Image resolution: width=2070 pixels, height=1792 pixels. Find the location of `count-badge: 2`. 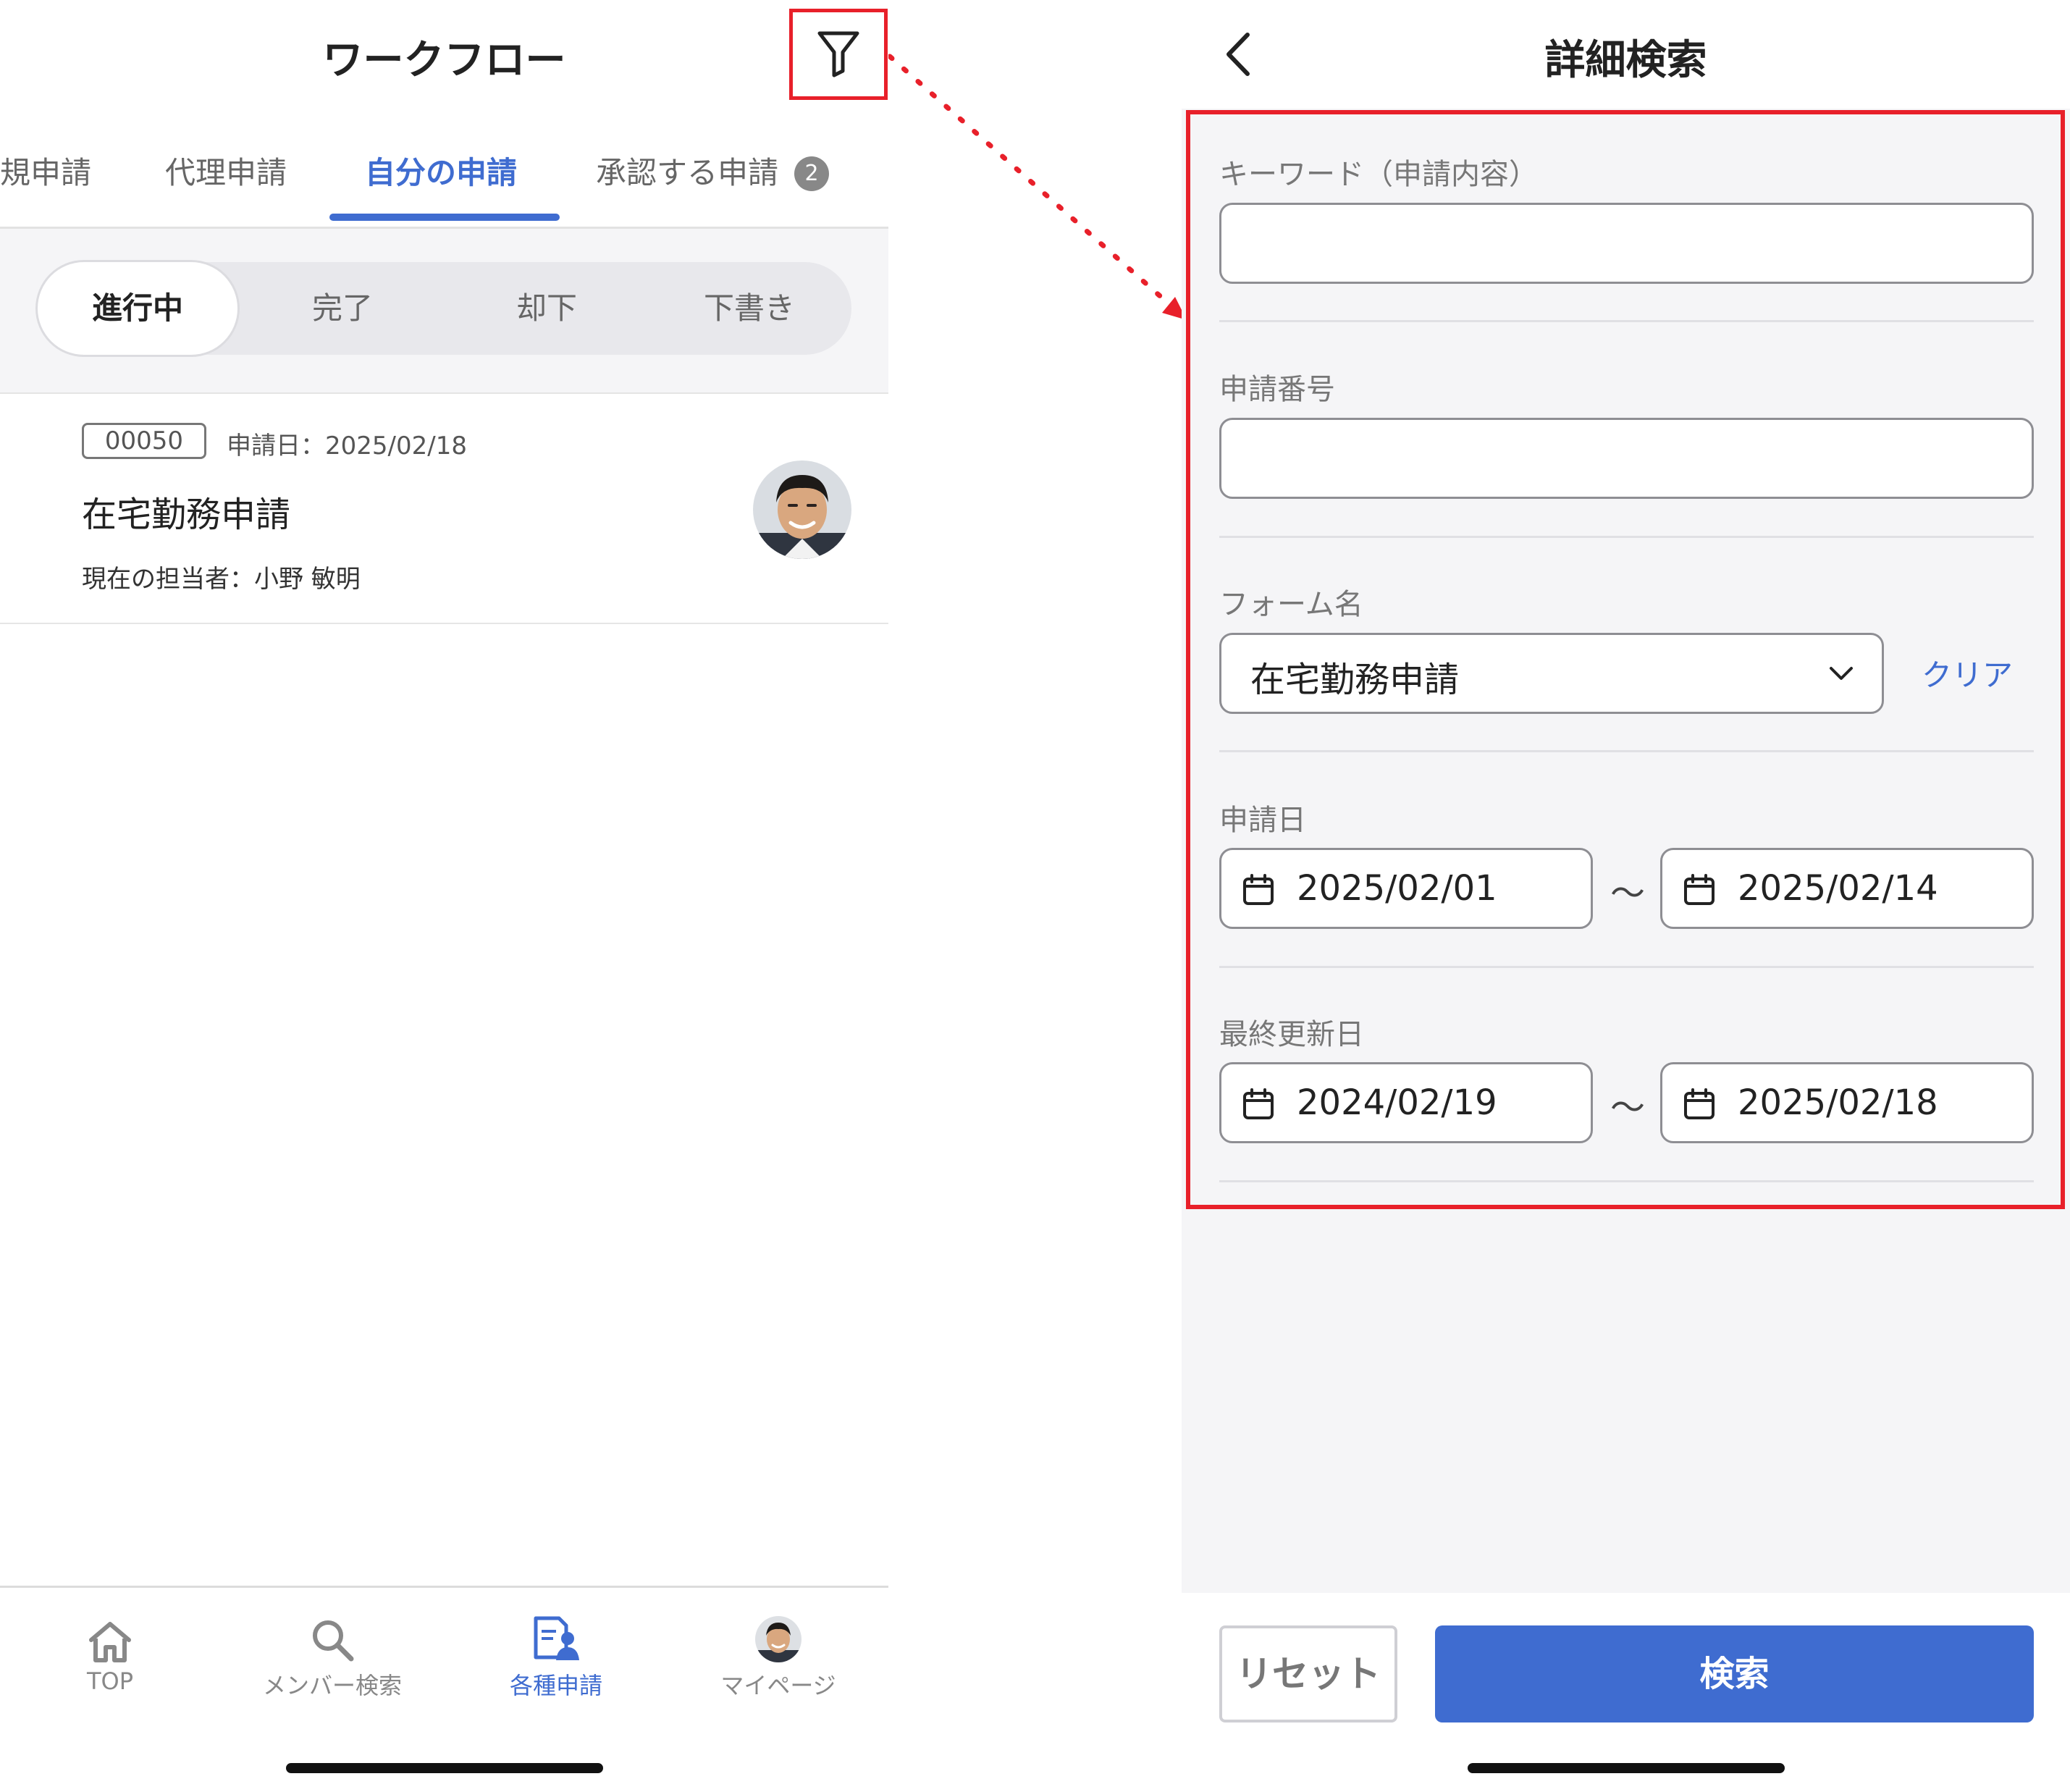

count-badge: 2 is located at coordinates (812, 173).